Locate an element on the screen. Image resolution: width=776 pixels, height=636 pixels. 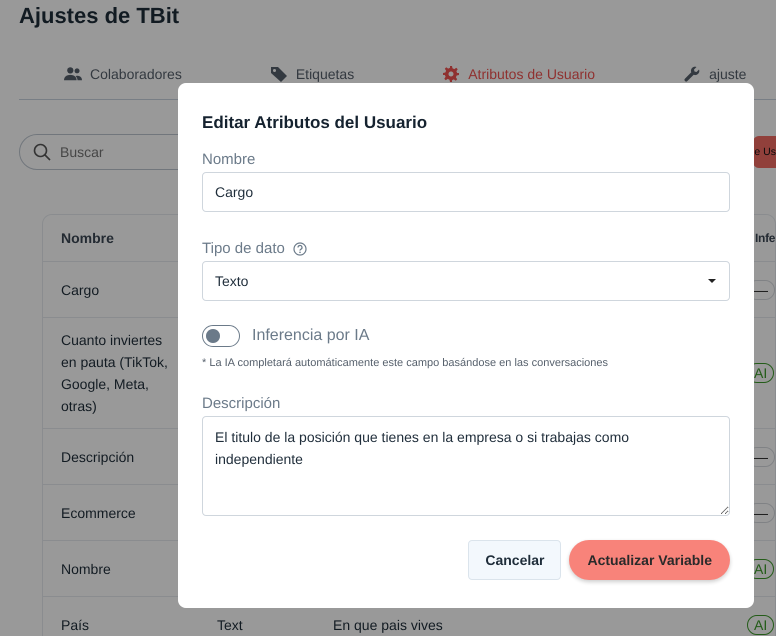
dialog-title: Editar Atributos del Usuario is located at coordinates (315, 123).